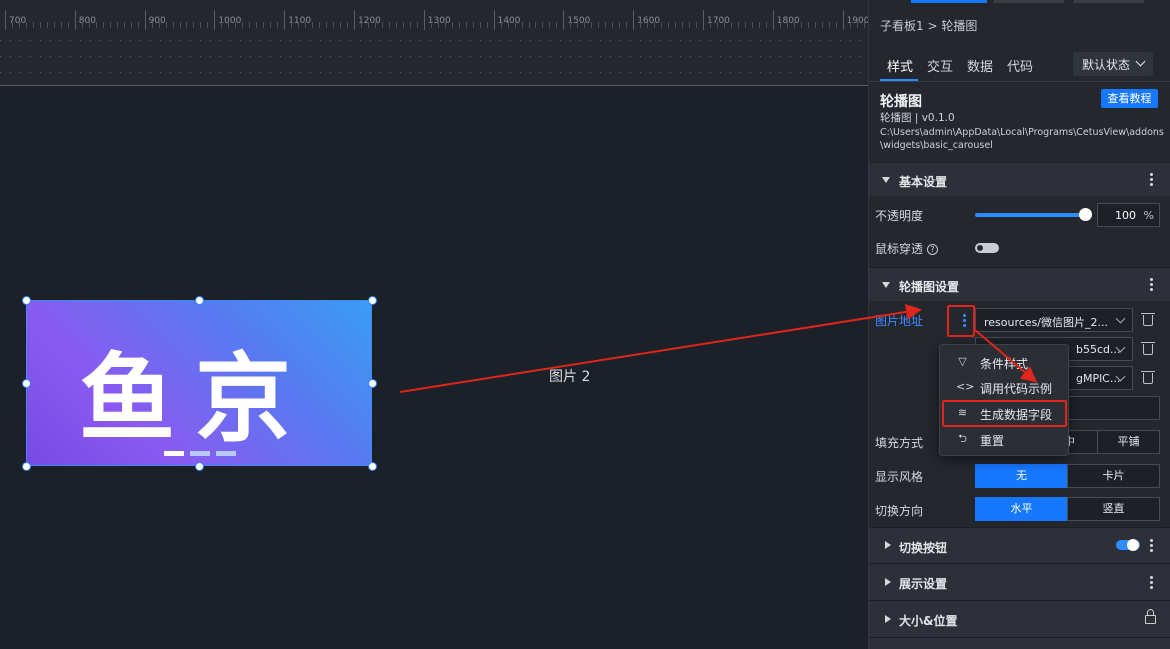 This screenshot has width=1170, height=649. What do you see at coordinates (1019, 643) in the screenshot?
I see `section-next` at bounding box center [1019, 643].